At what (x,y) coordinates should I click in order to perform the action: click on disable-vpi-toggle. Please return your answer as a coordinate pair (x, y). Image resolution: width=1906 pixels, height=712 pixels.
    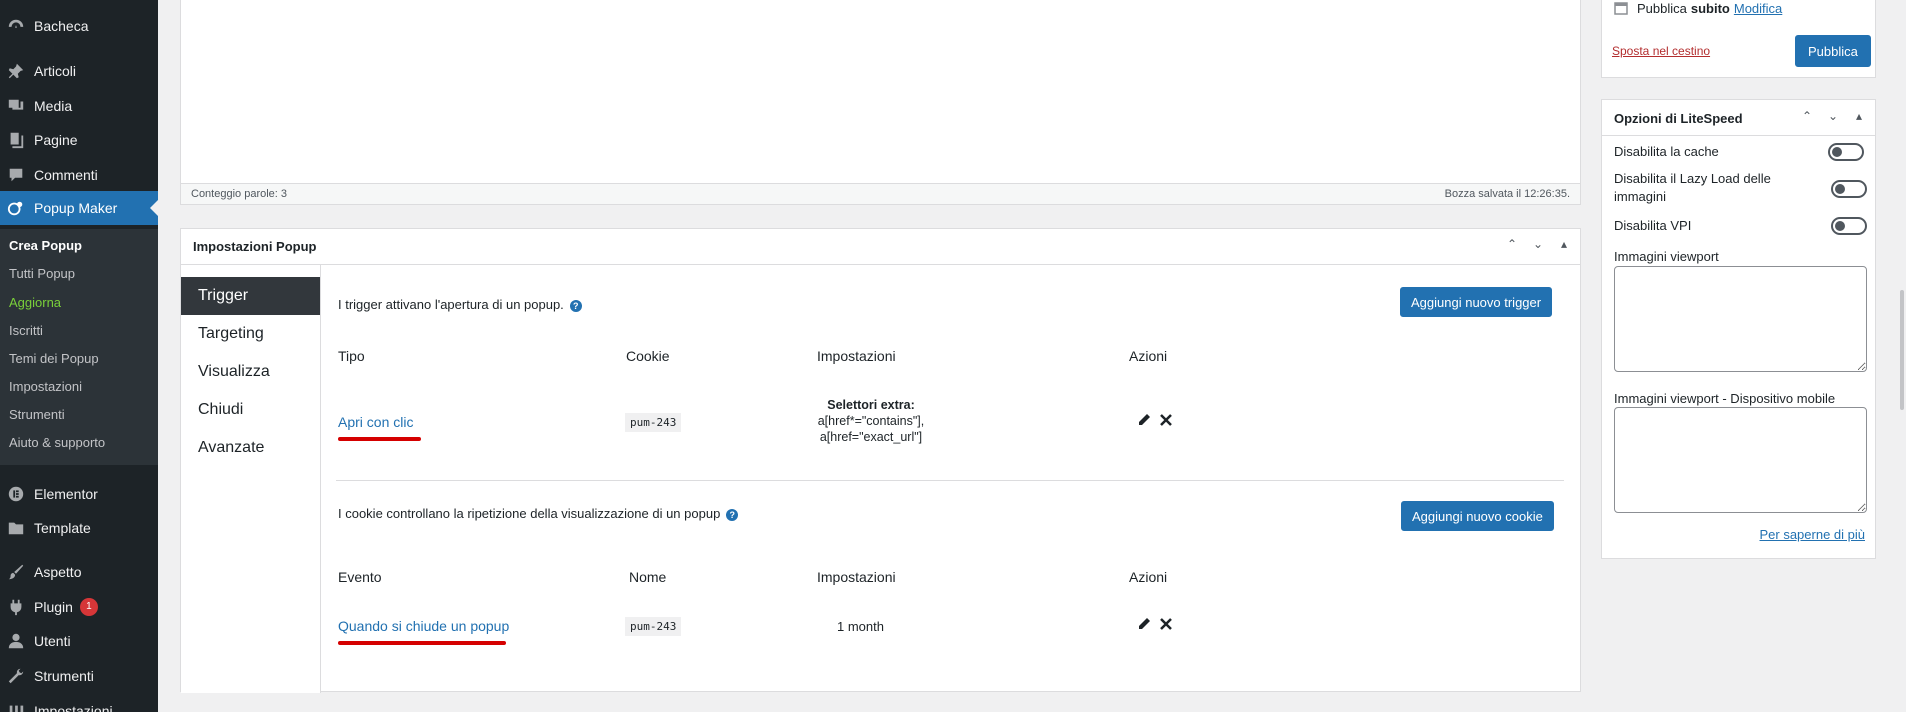
    Looking at the image, I should click on (1849, 226).